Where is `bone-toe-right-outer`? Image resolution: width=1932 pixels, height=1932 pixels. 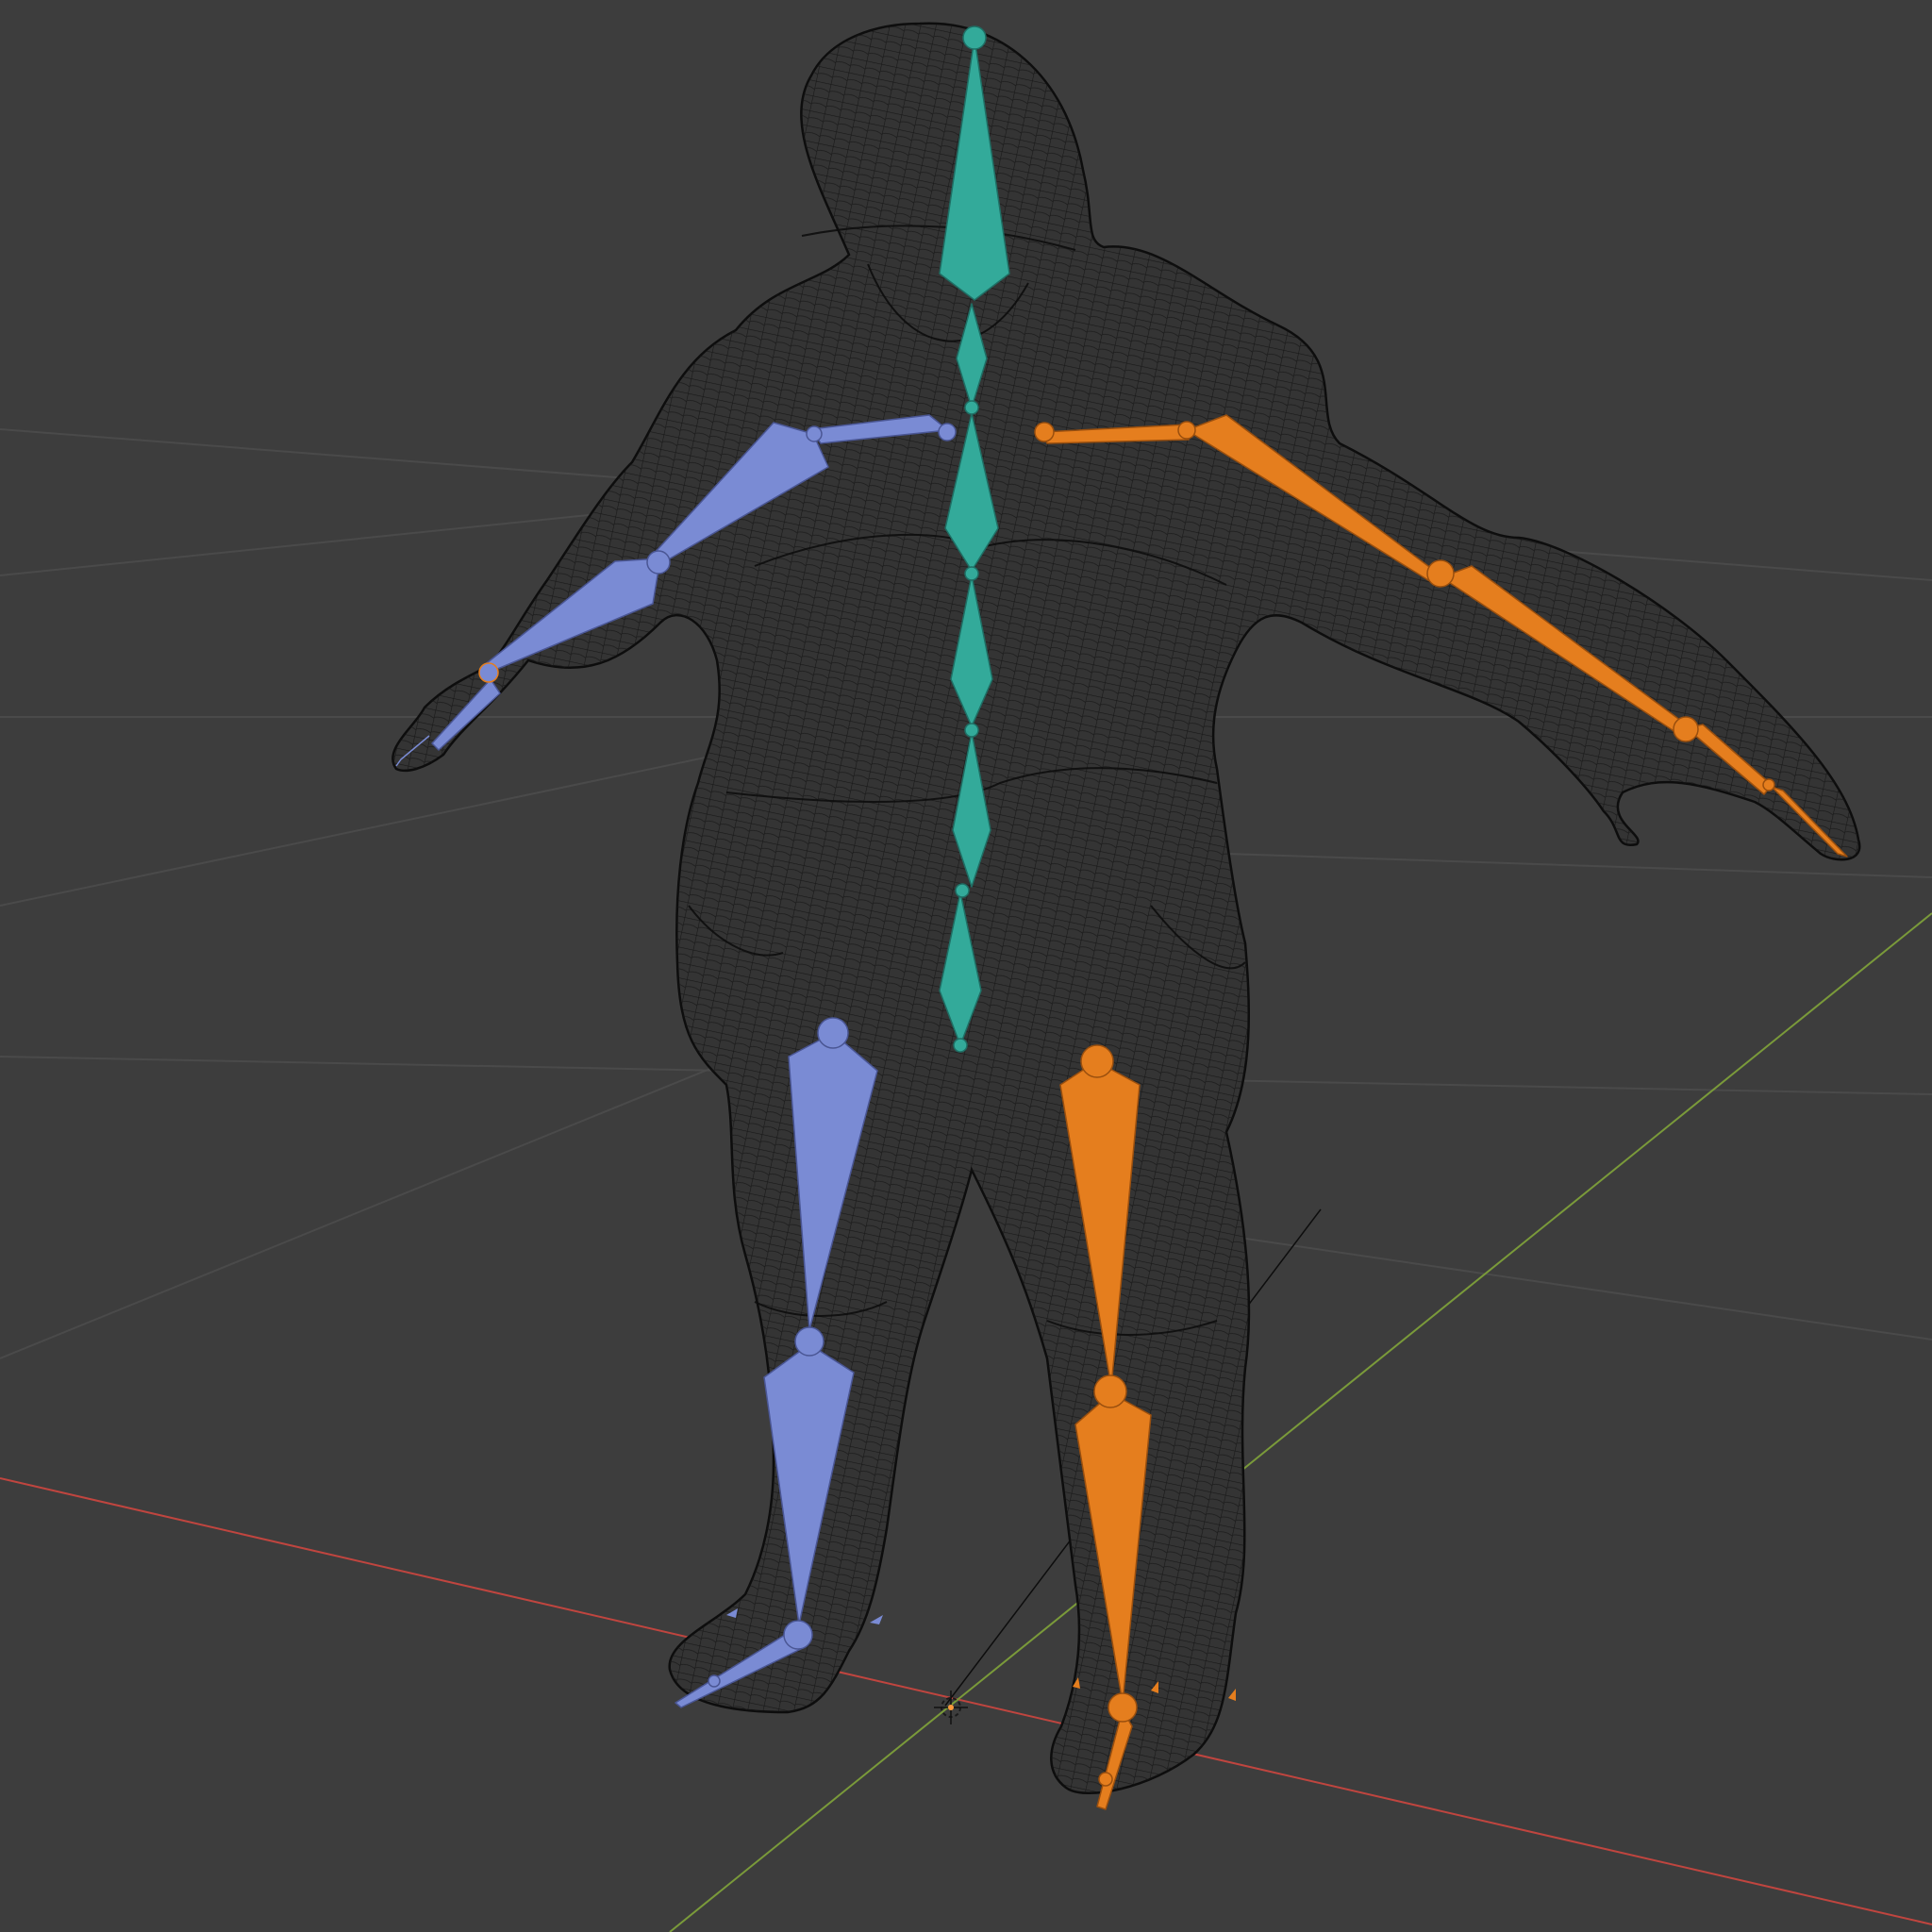 bone-toe-right-outer is located at coordinates (1232, 1695).